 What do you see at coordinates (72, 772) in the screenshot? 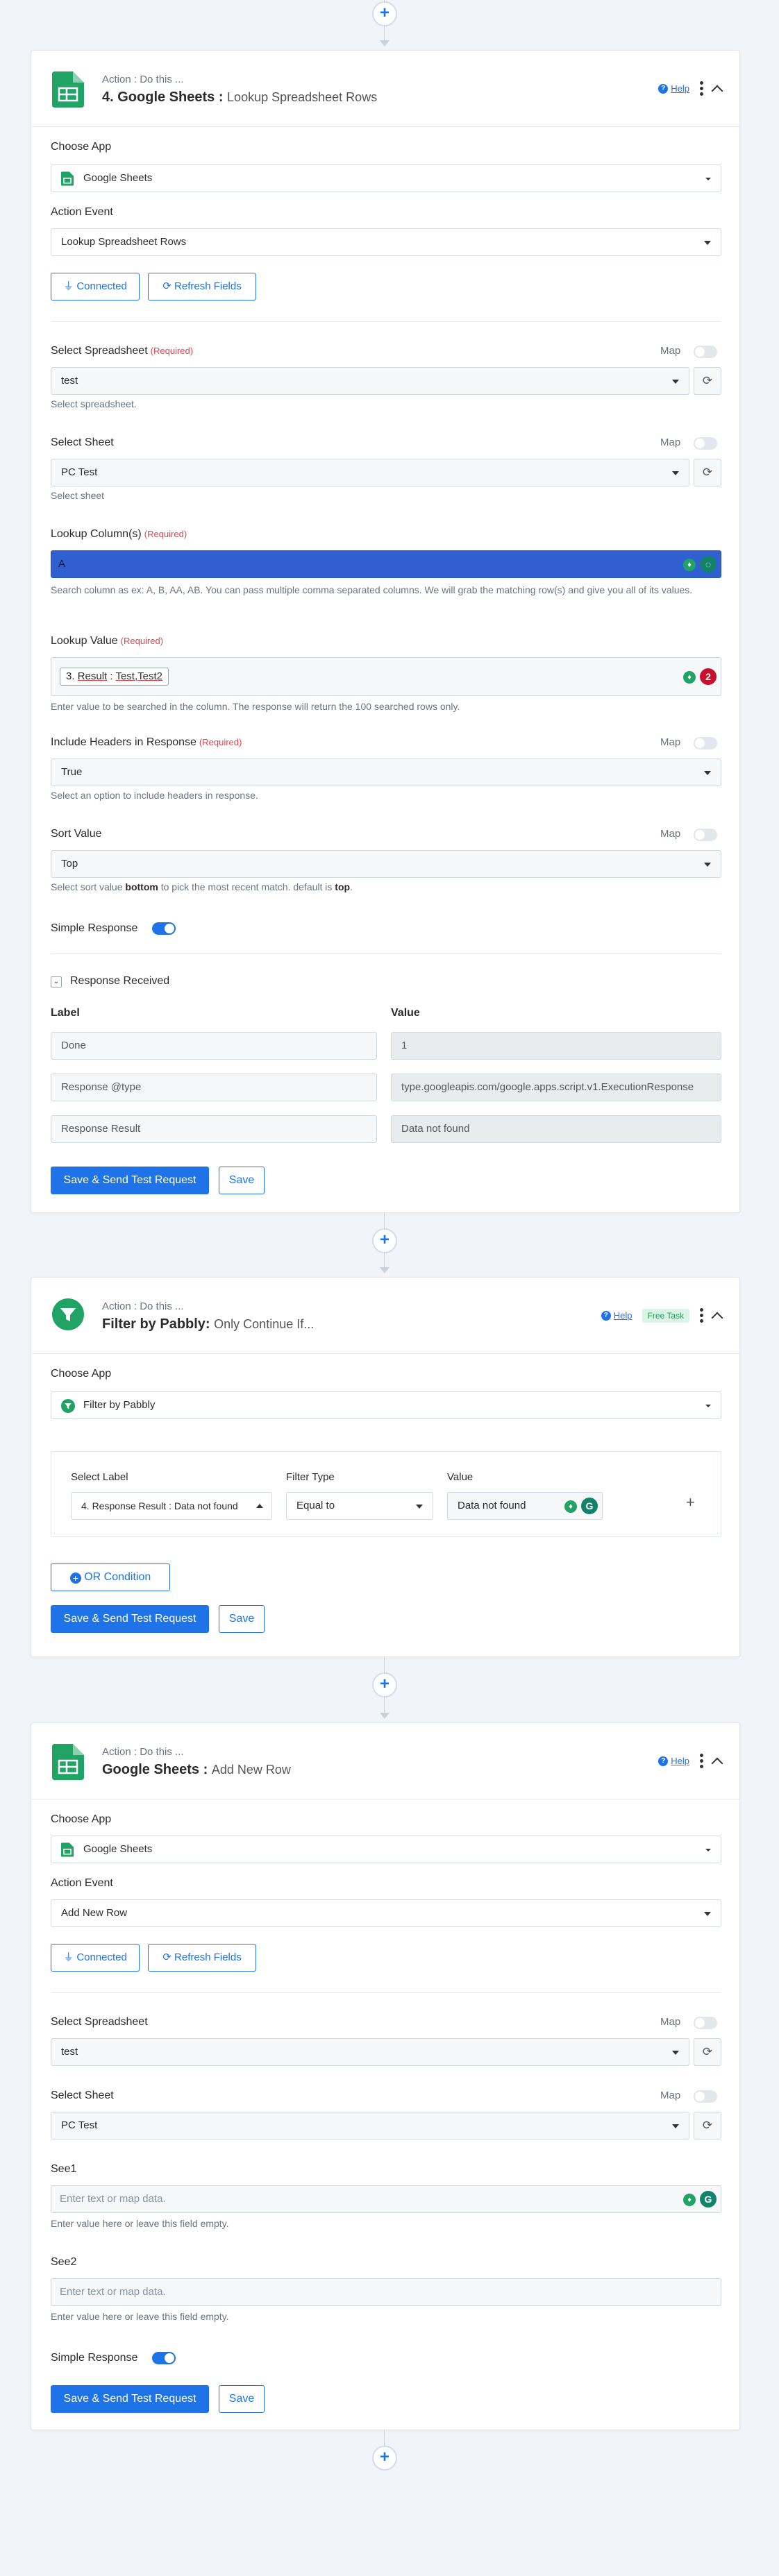
I see `include-headers-value: True` at bounding box center [72, 772].